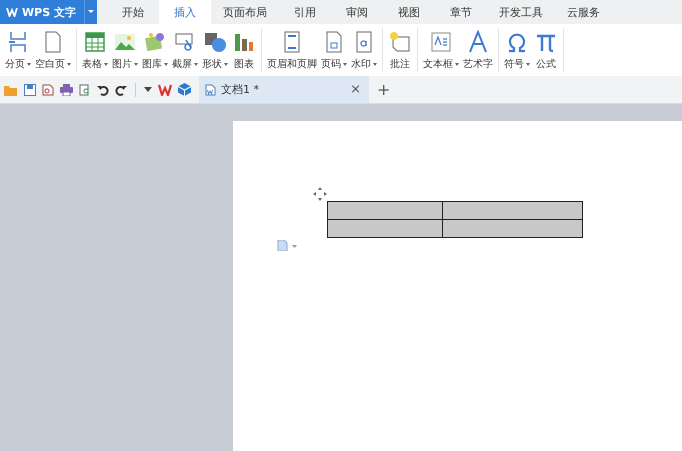 The image size is (682, 451). Describe the element at coordinates (583, 12) in the screenshot. I see `ribbon-tab: 云服务` at that location.